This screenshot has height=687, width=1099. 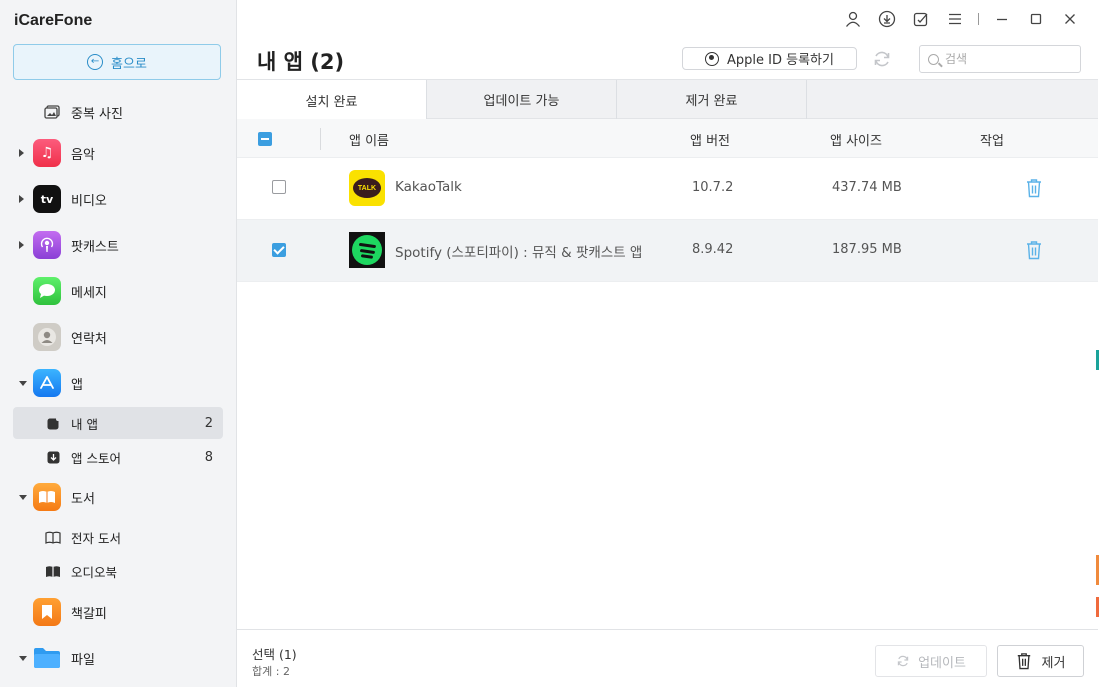 I want to click on minimize-icon, so click(x=1002, y=19).